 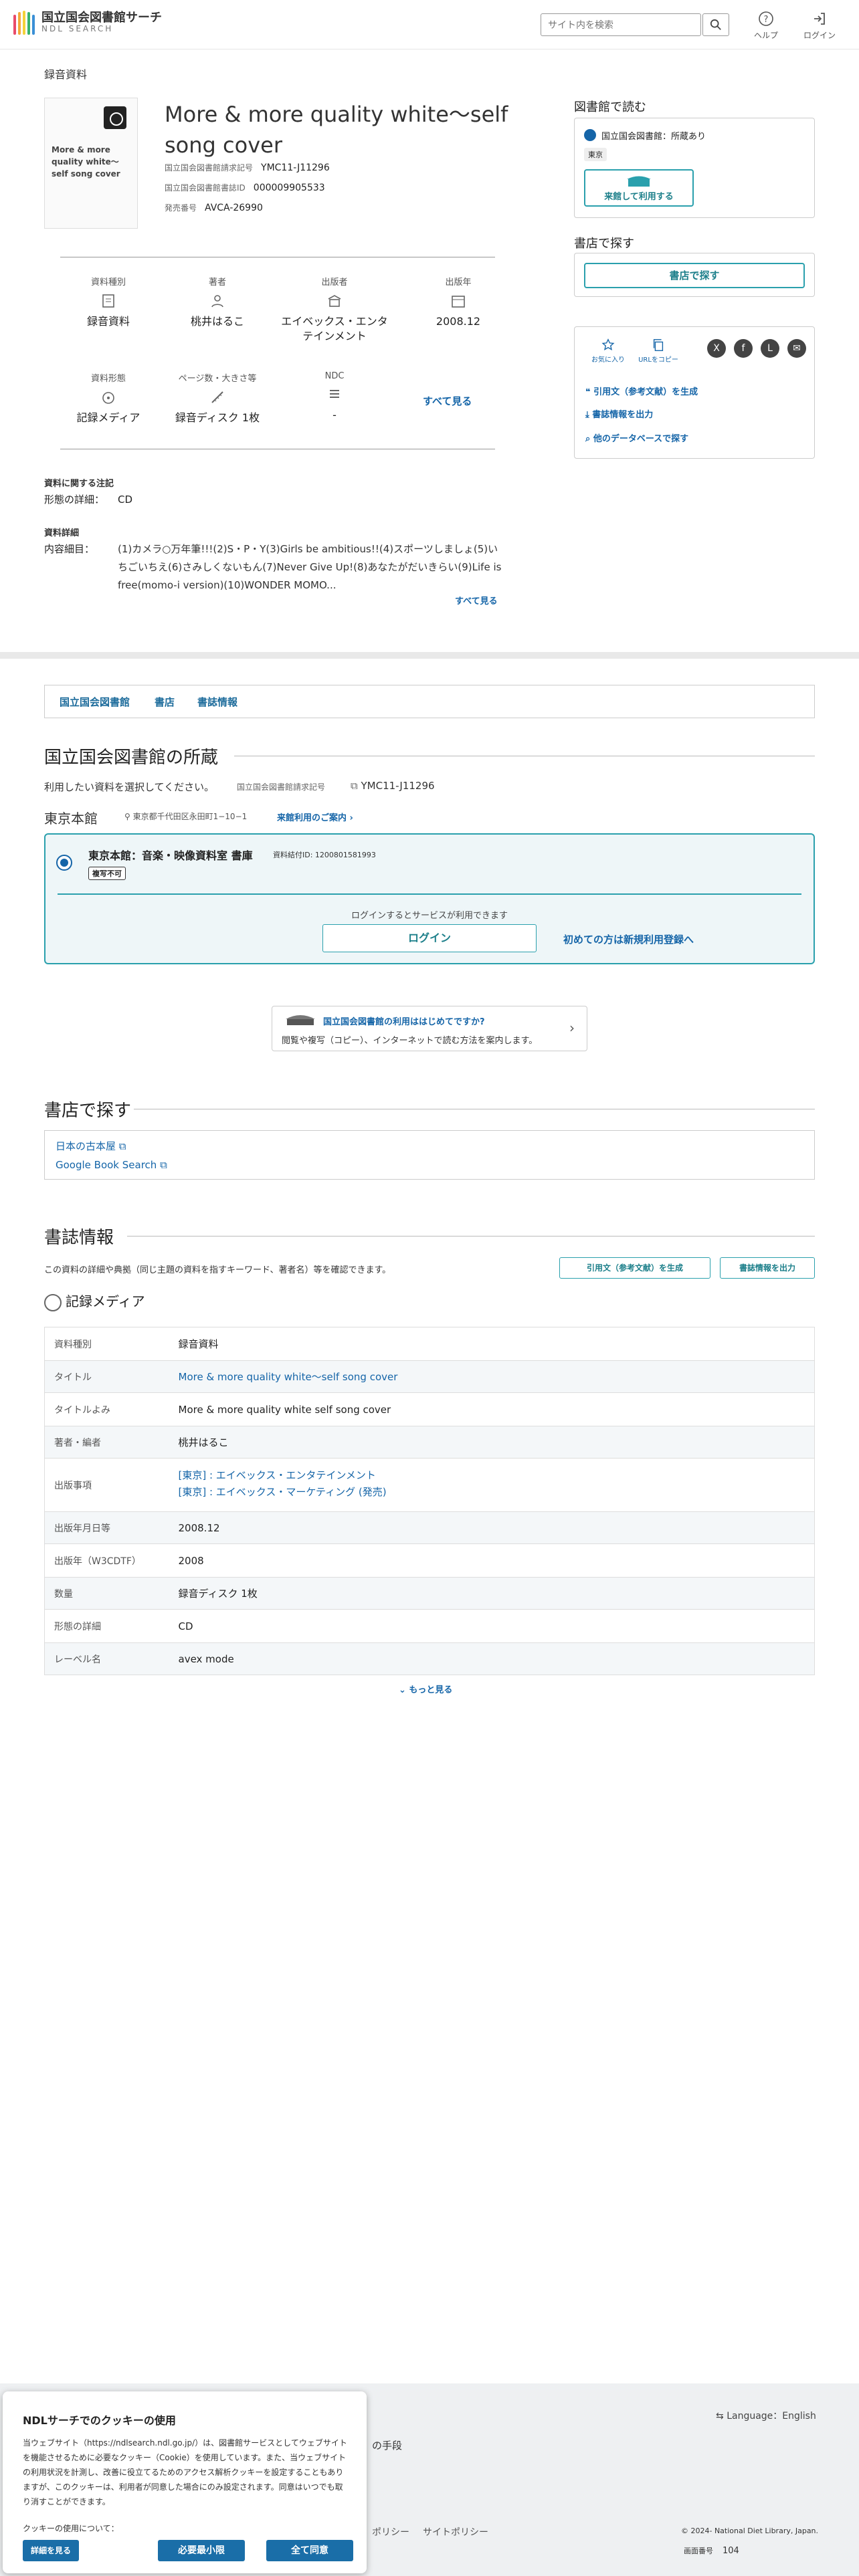 What do you see at coordinates (334, 397) in the screenshot?
I see `facet-ndc: NDC -` at bounding box center [334, 397].